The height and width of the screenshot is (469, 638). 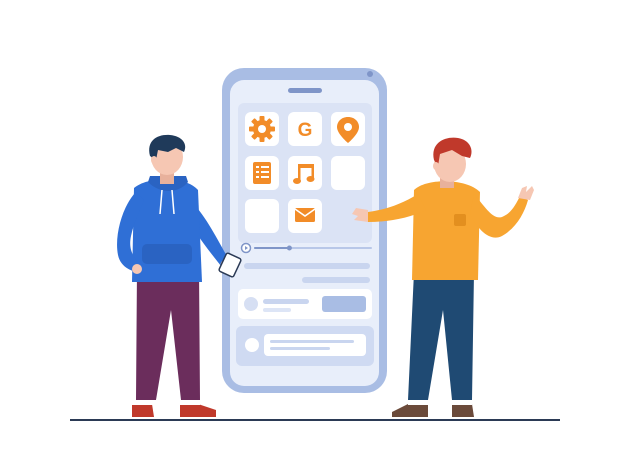 I want to click on phone-camera, so click(x=370, y=74).